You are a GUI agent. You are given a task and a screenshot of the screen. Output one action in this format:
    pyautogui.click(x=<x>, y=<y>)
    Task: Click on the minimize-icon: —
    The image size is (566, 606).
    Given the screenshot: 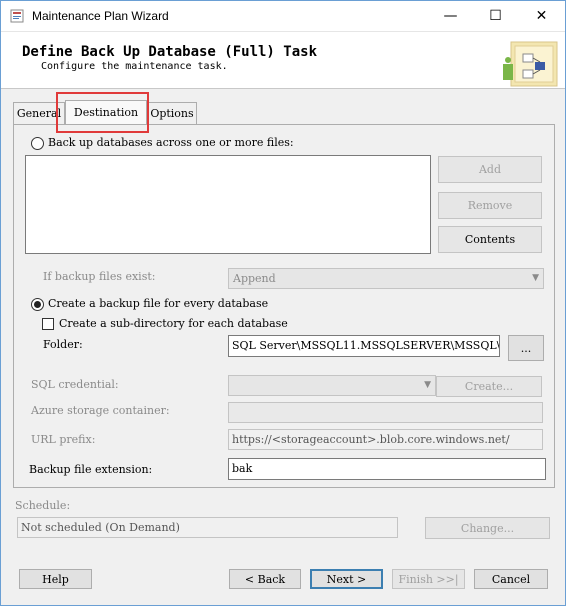 What is the action you would take?
    pyautogui.click(x=450, y=16)
    